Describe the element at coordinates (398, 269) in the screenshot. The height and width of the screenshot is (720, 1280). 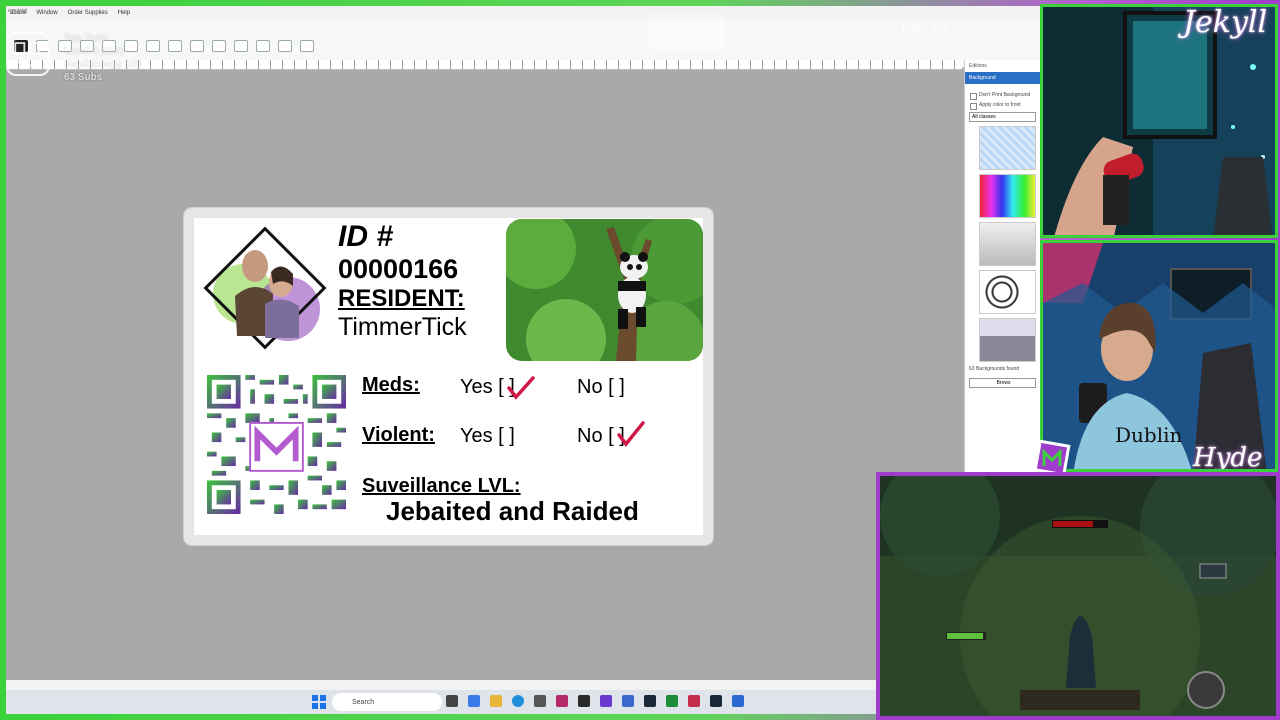
I see `id-number: 00000166` at that location.